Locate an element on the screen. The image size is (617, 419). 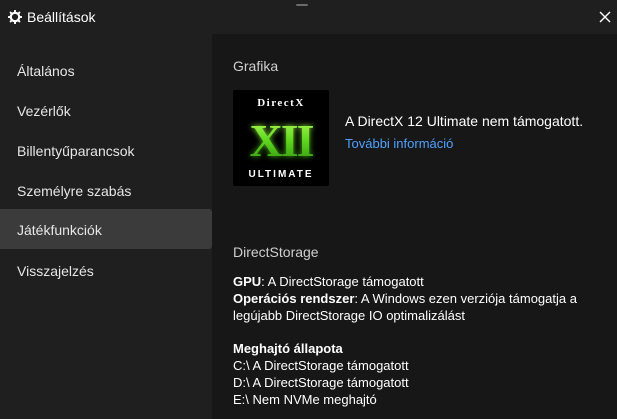
sidebar-item-label: Játékfunkciók is located at coordinates (59, 230).